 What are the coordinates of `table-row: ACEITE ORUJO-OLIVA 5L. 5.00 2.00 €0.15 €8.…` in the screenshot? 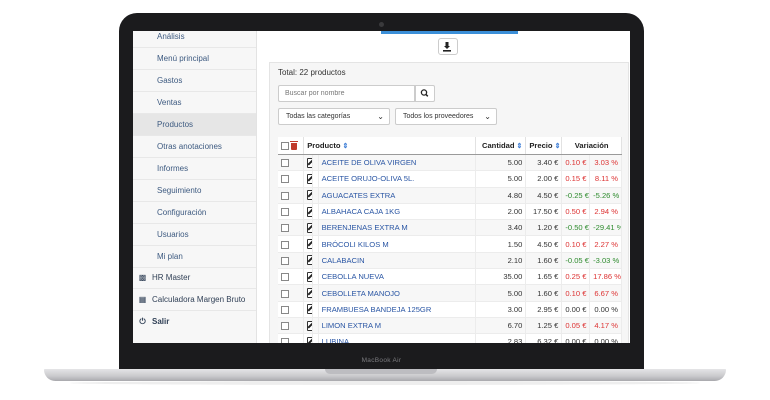 It's located at (450, 179).